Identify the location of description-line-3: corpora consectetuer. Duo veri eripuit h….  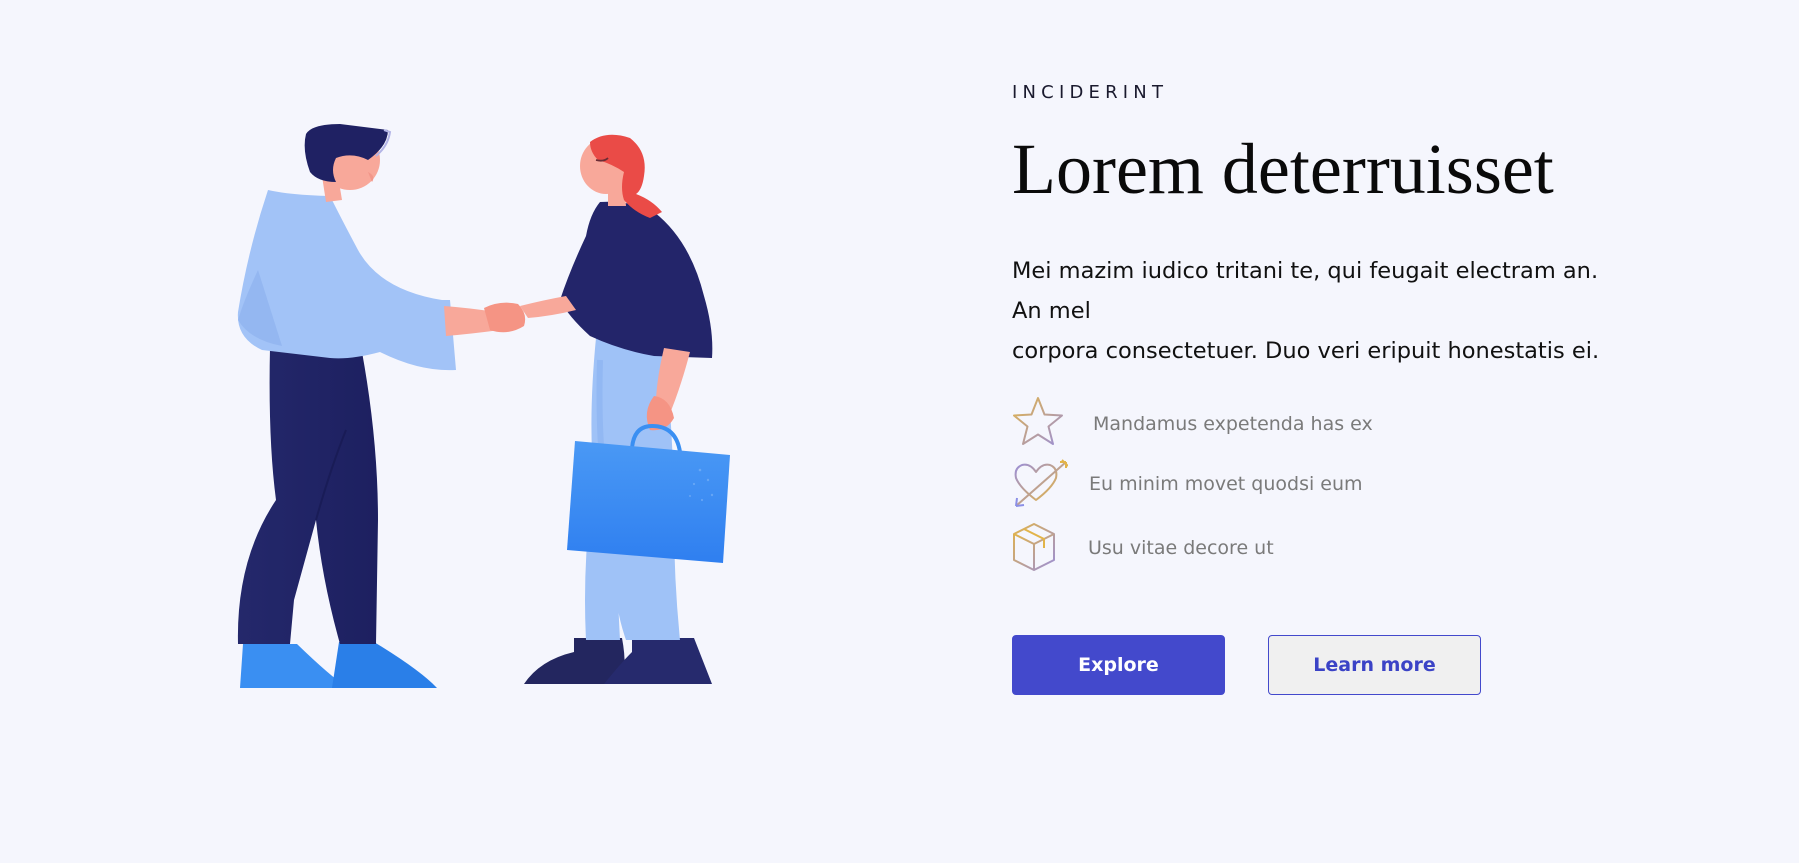
(1306, 351).